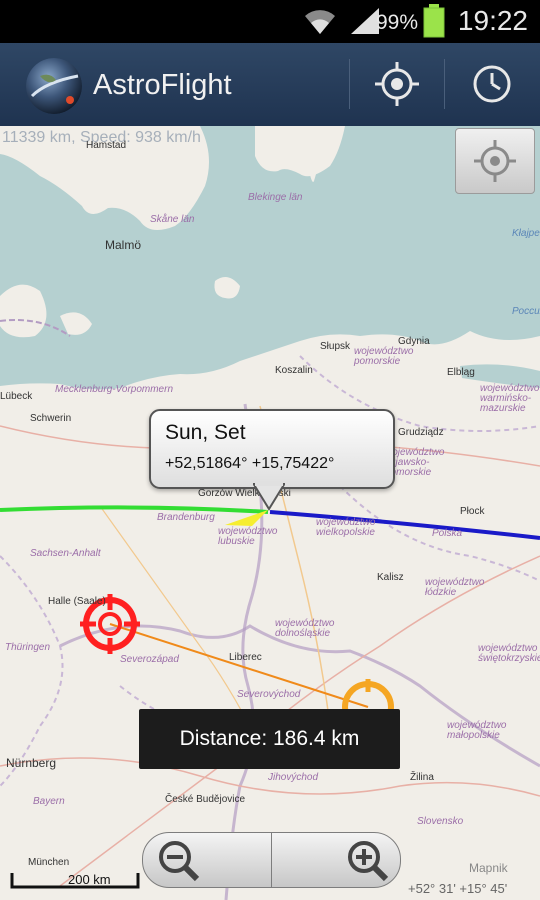  I want to click on sun-info-callout: Sun, Set +52,51864° +15,75422°, so click(272, 449).